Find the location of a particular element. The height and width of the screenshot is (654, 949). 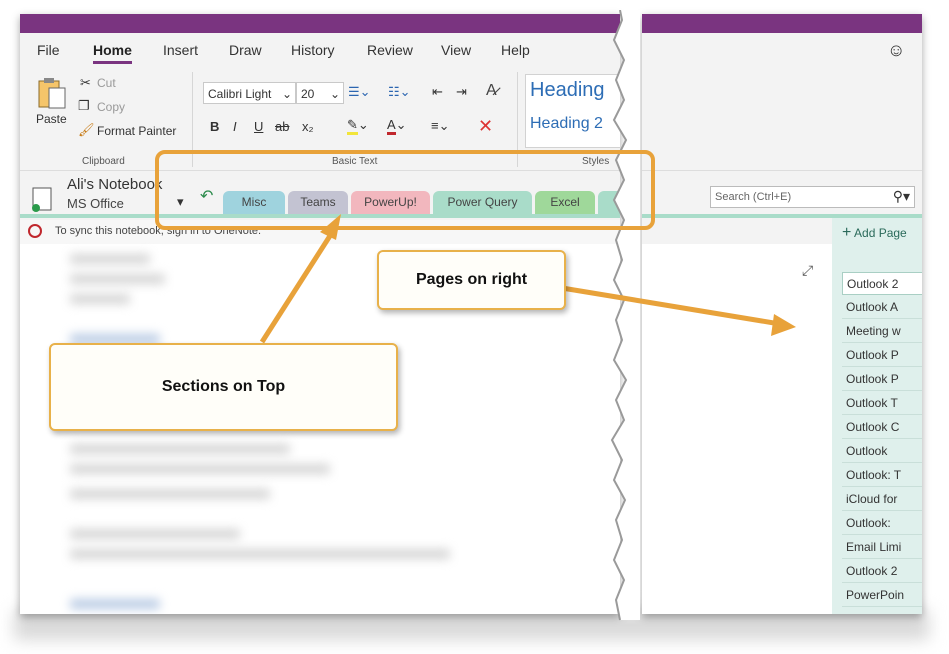

page-item: PowerPoin is located at coordinates (882, 595).